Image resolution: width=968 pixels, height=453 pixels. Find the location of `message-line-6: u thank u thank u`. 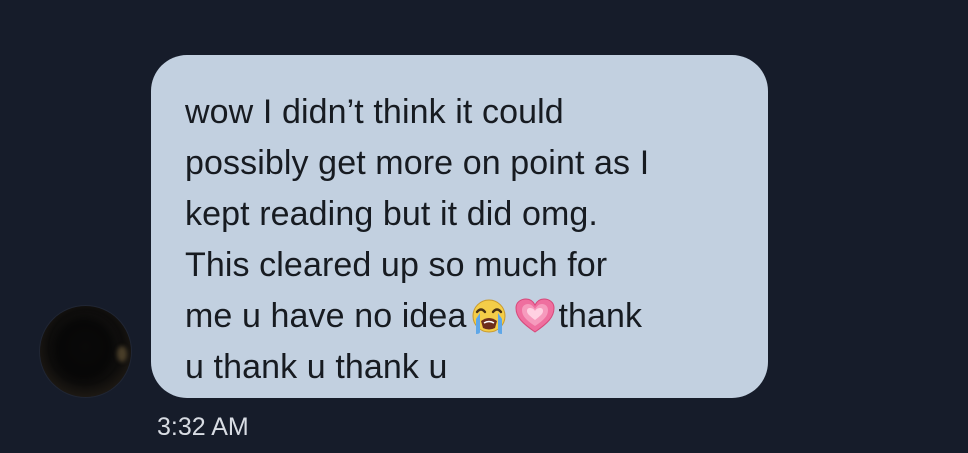

message-line-6: u thank u thank u is located at coordinates (316, 367).